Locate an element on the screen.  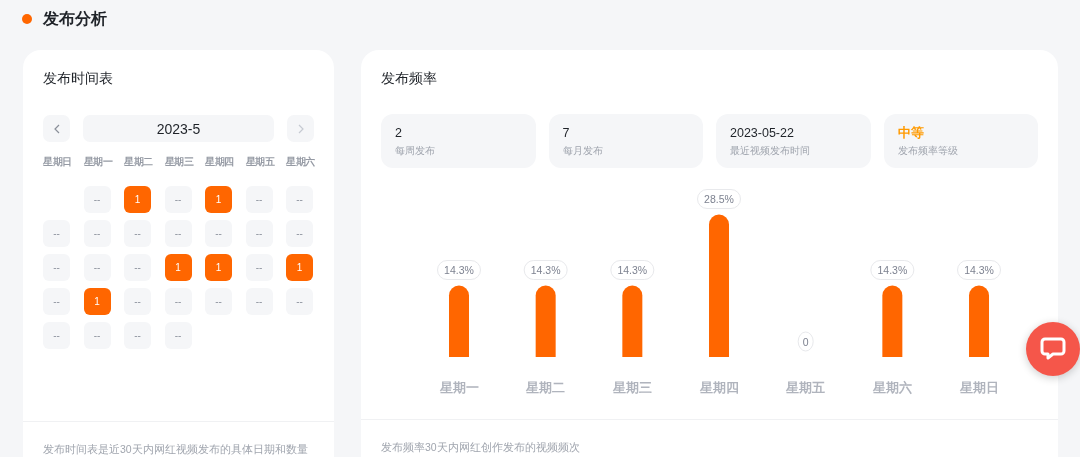
axis-label: 星期六 is located at coordinates (892, 388).